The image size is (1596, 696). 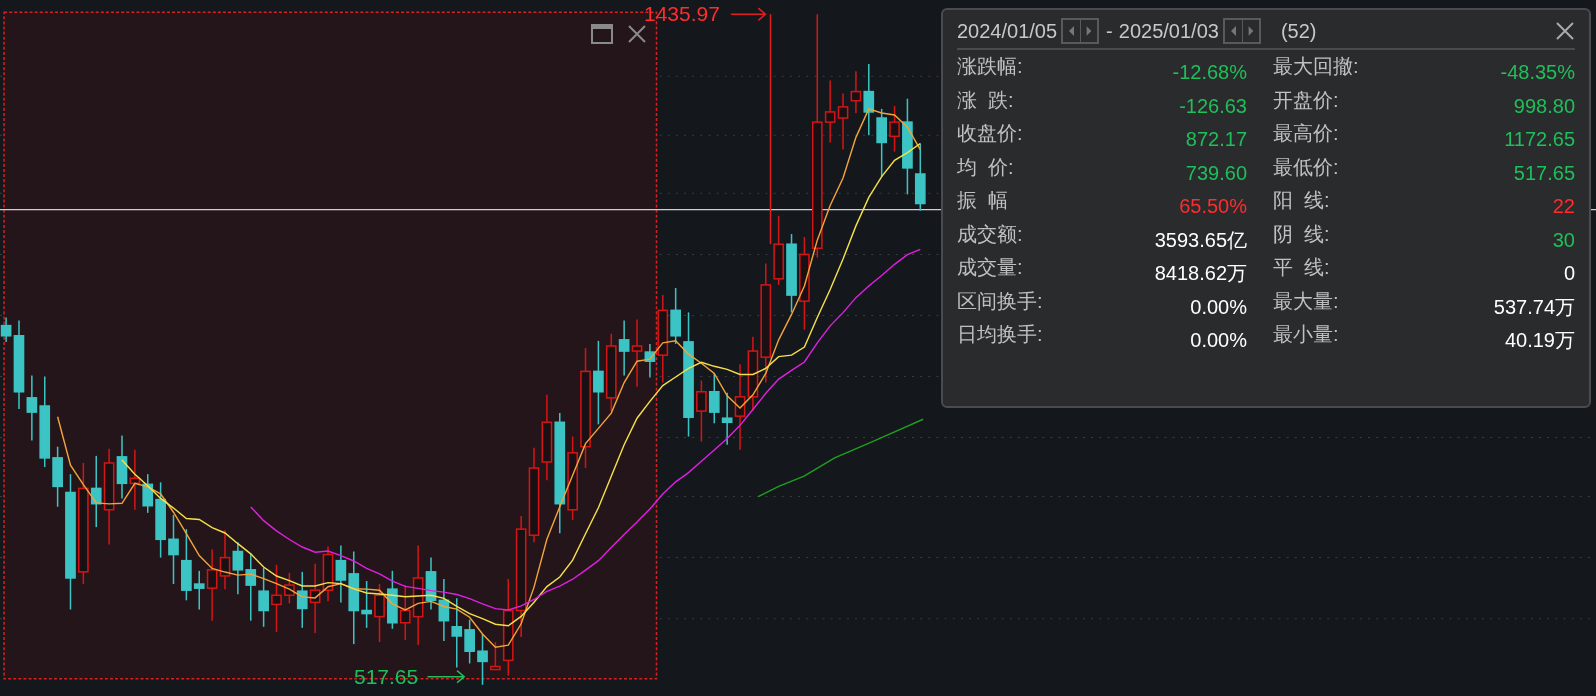 What do you see at coordinates (1539, 139) in the screenshot?
I see `stat-value: 1172.65` at bounding box center [1539, 139].